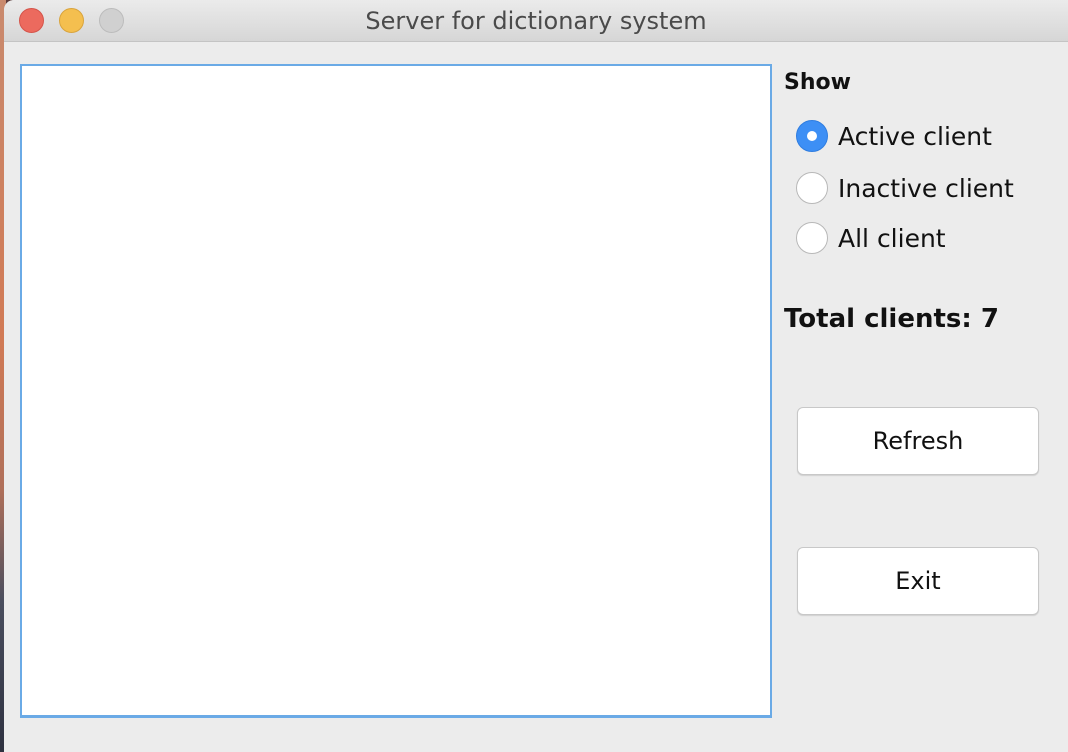 Image resolution: width=1068 pixels, height=752 pixels. What do you see at coordinates (915, 136) in the screenshot?
I see `radio-label-active: Active client` at bounding box center [915, 136].